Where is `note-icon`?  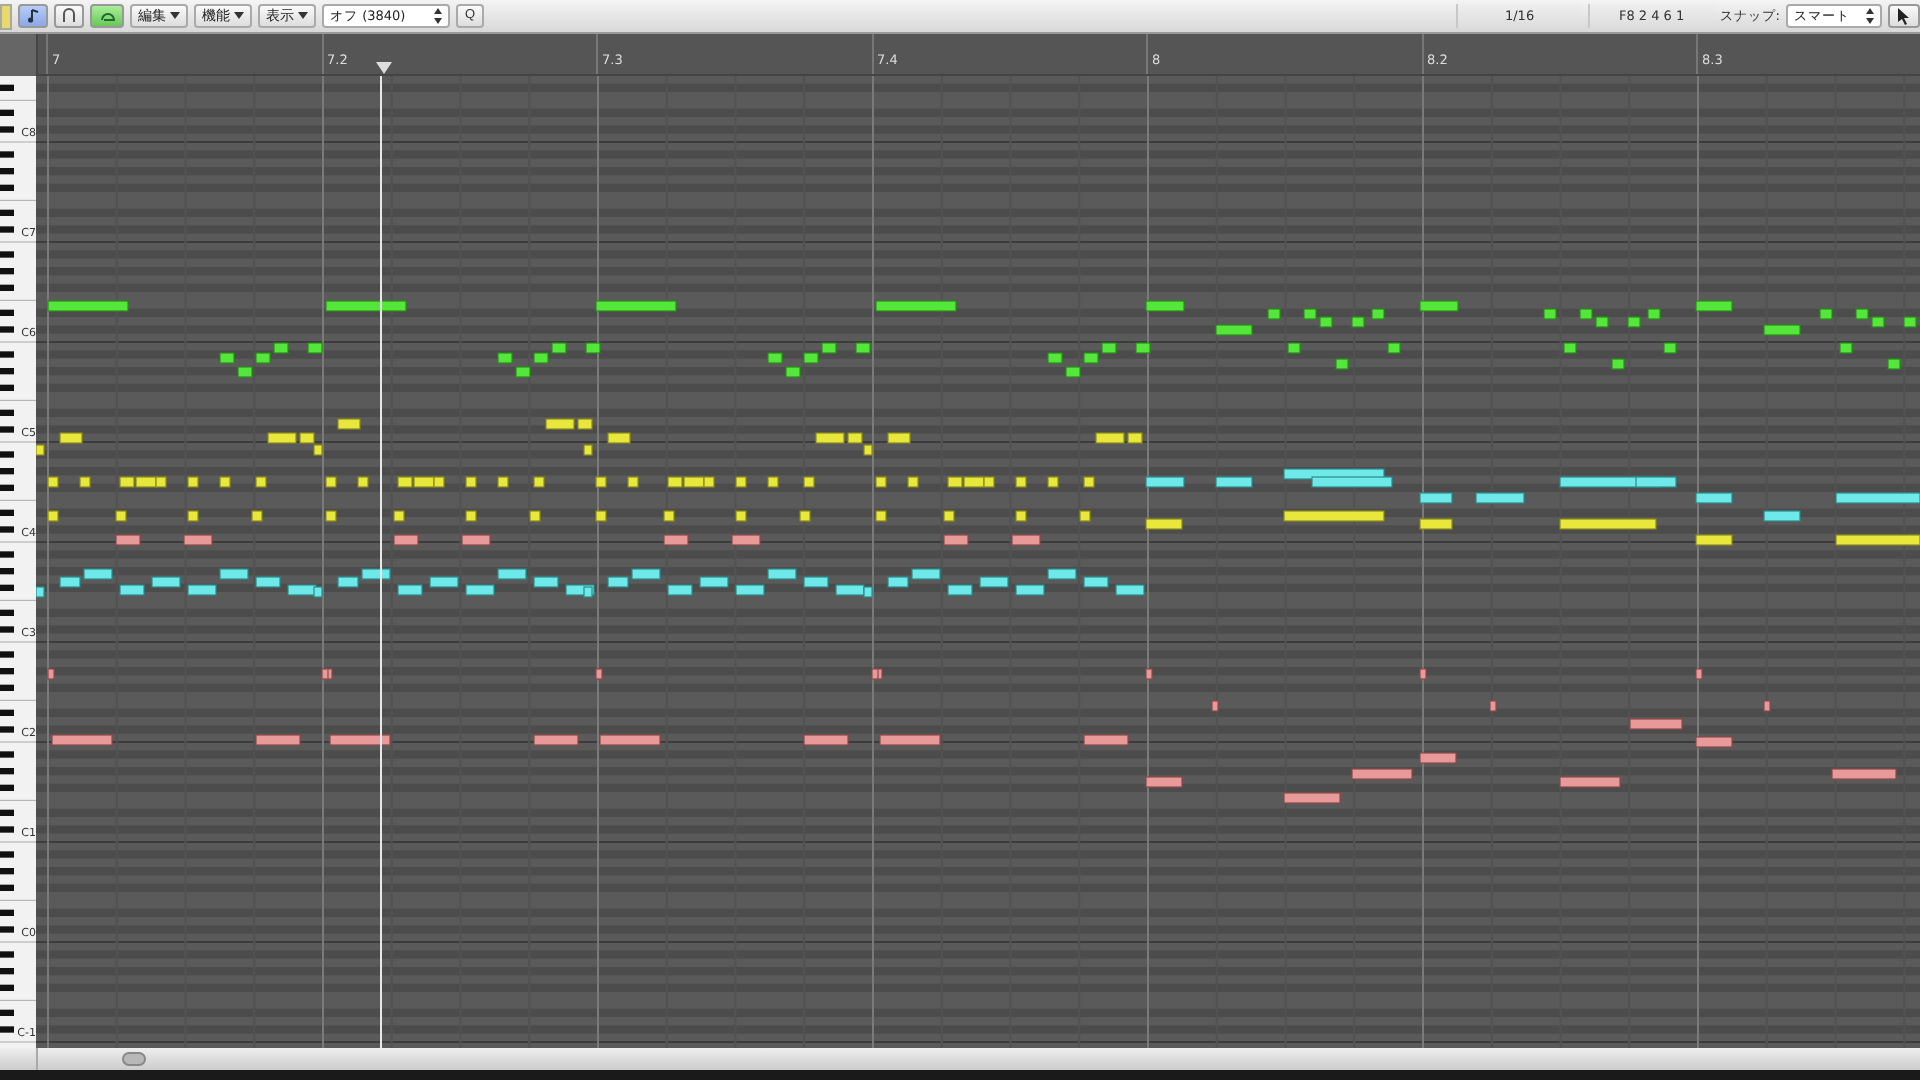
note-icon is located at coordinates (33, 16).